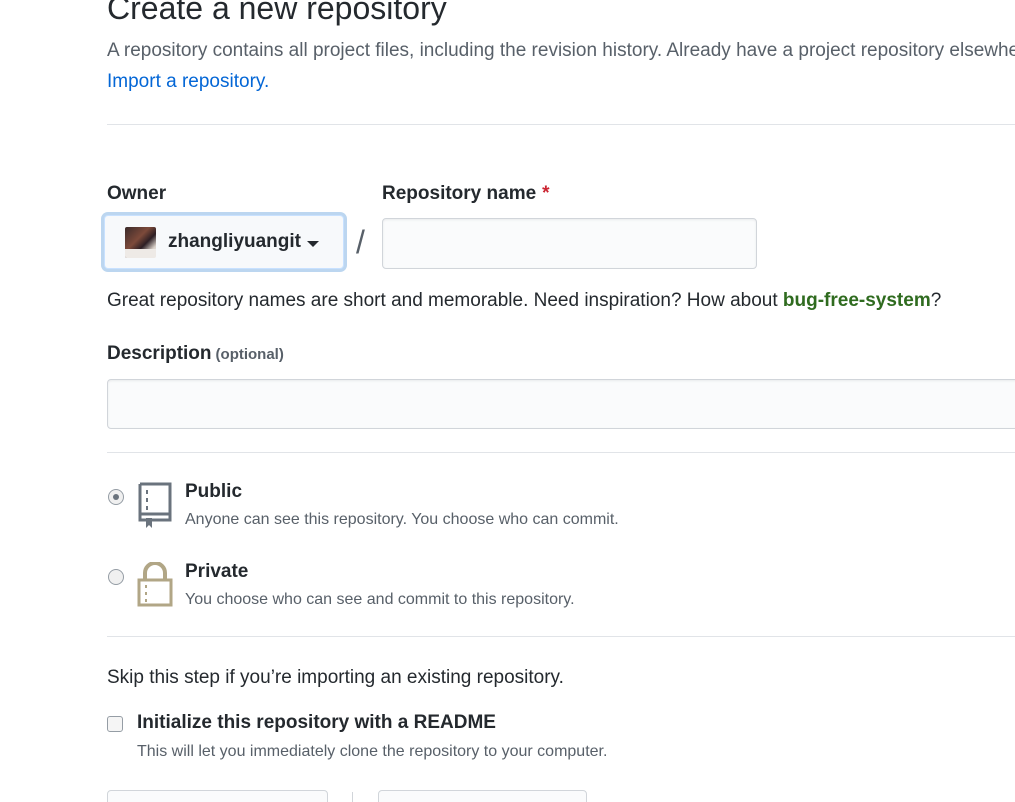 This screenshot has width=1015, height=802. What do you see at coordinates (140, 242) in the screenshot?
I see `avatar` at bounding box center [140, 242].